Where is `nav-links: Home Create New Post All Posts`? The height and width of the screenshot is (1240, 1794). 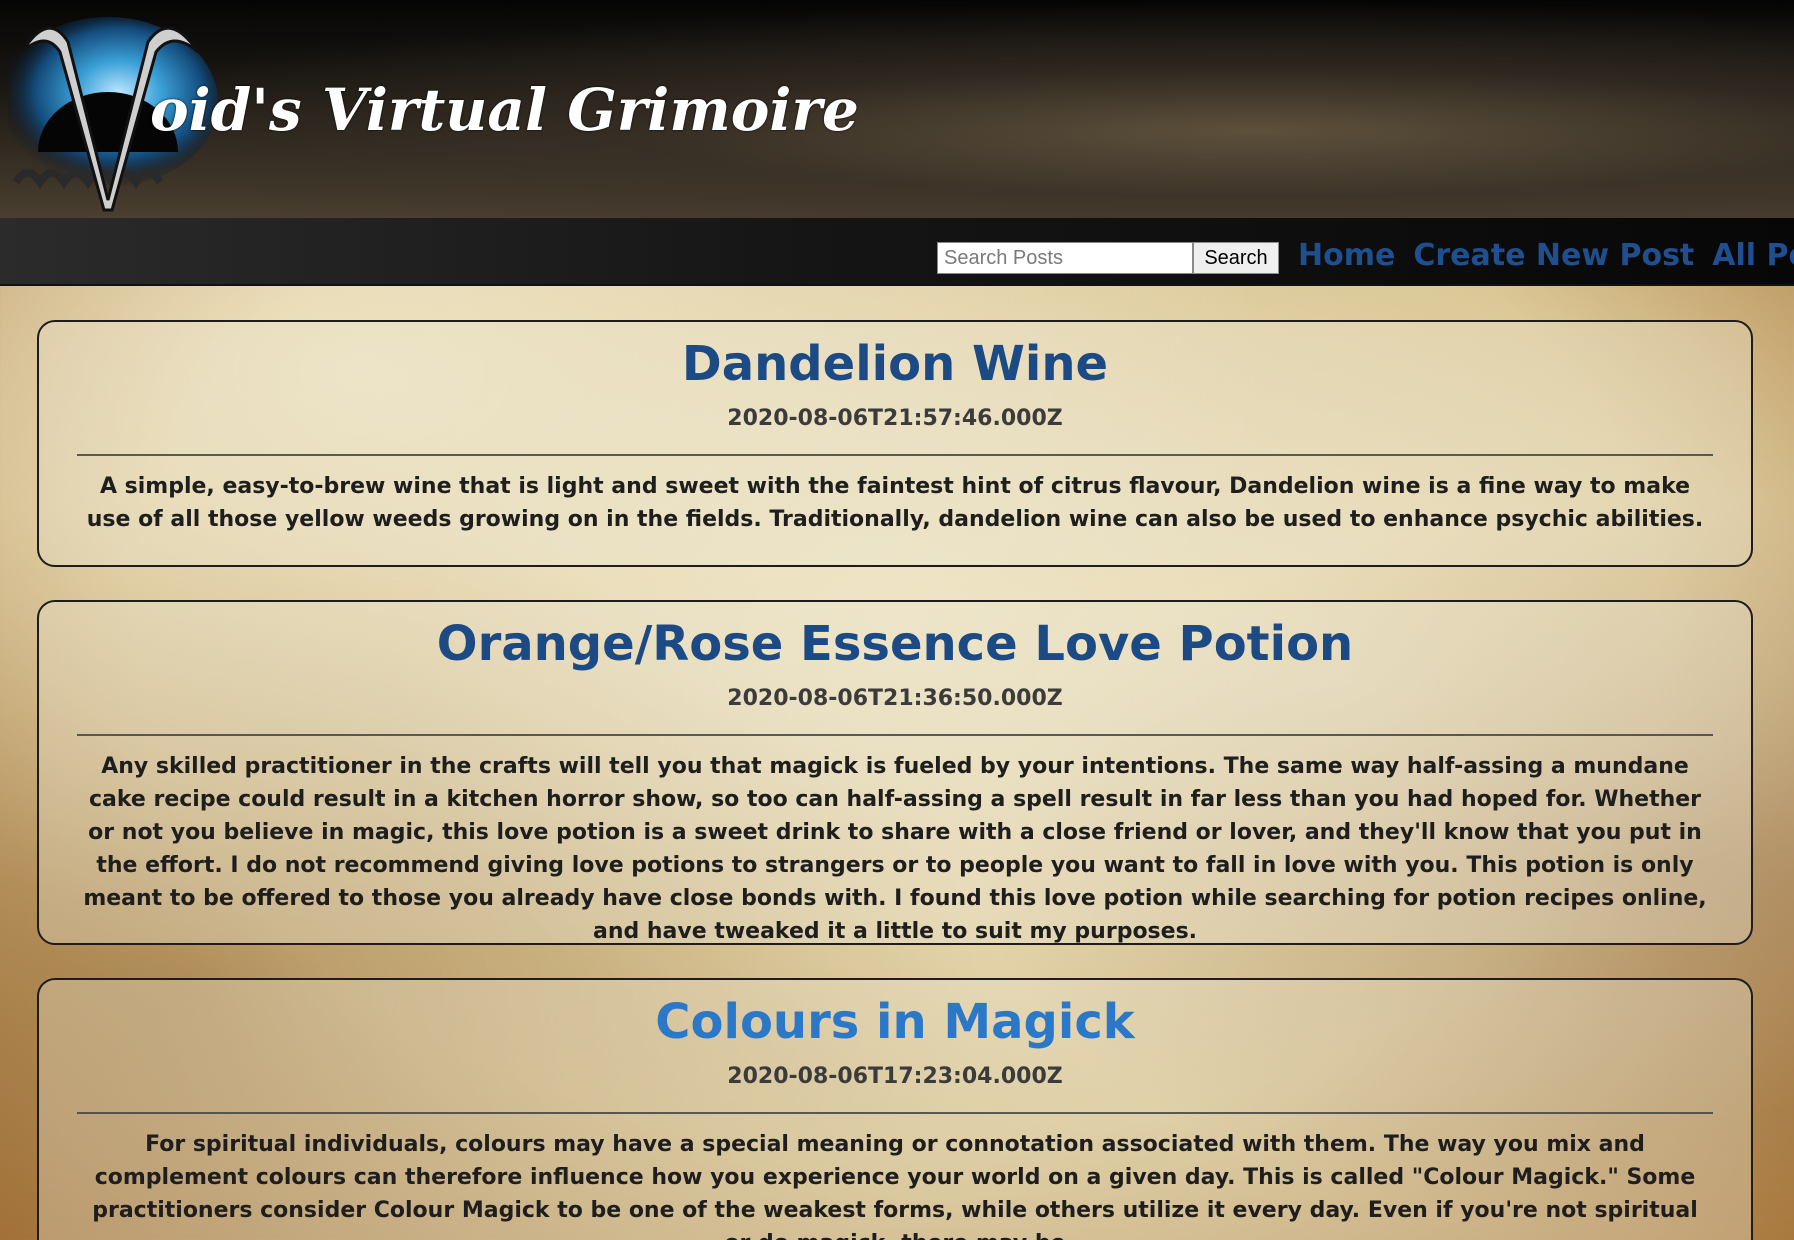
nav-links: Home Create New Post All Posts is located at coordinates (1546, 256).